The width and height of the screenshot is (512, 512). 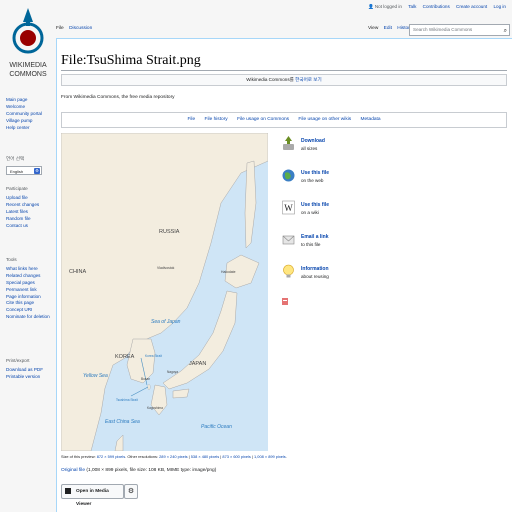 What do you see at coordinates (173, 456) in the screenshot?
I see `caption-res-1: 289 × 240 pixels` at bounding box center [173, 456].